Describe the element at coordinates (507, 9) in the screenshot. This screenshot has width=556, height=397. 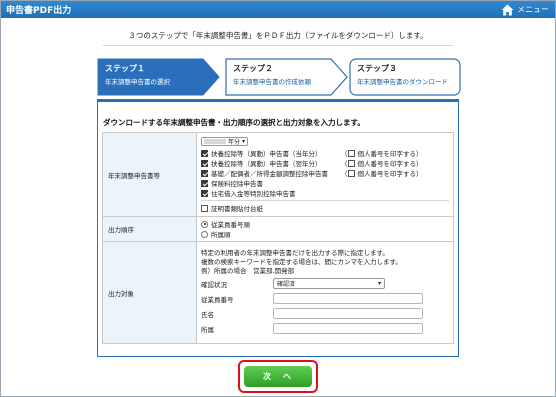
I see `home-icon` at that location.